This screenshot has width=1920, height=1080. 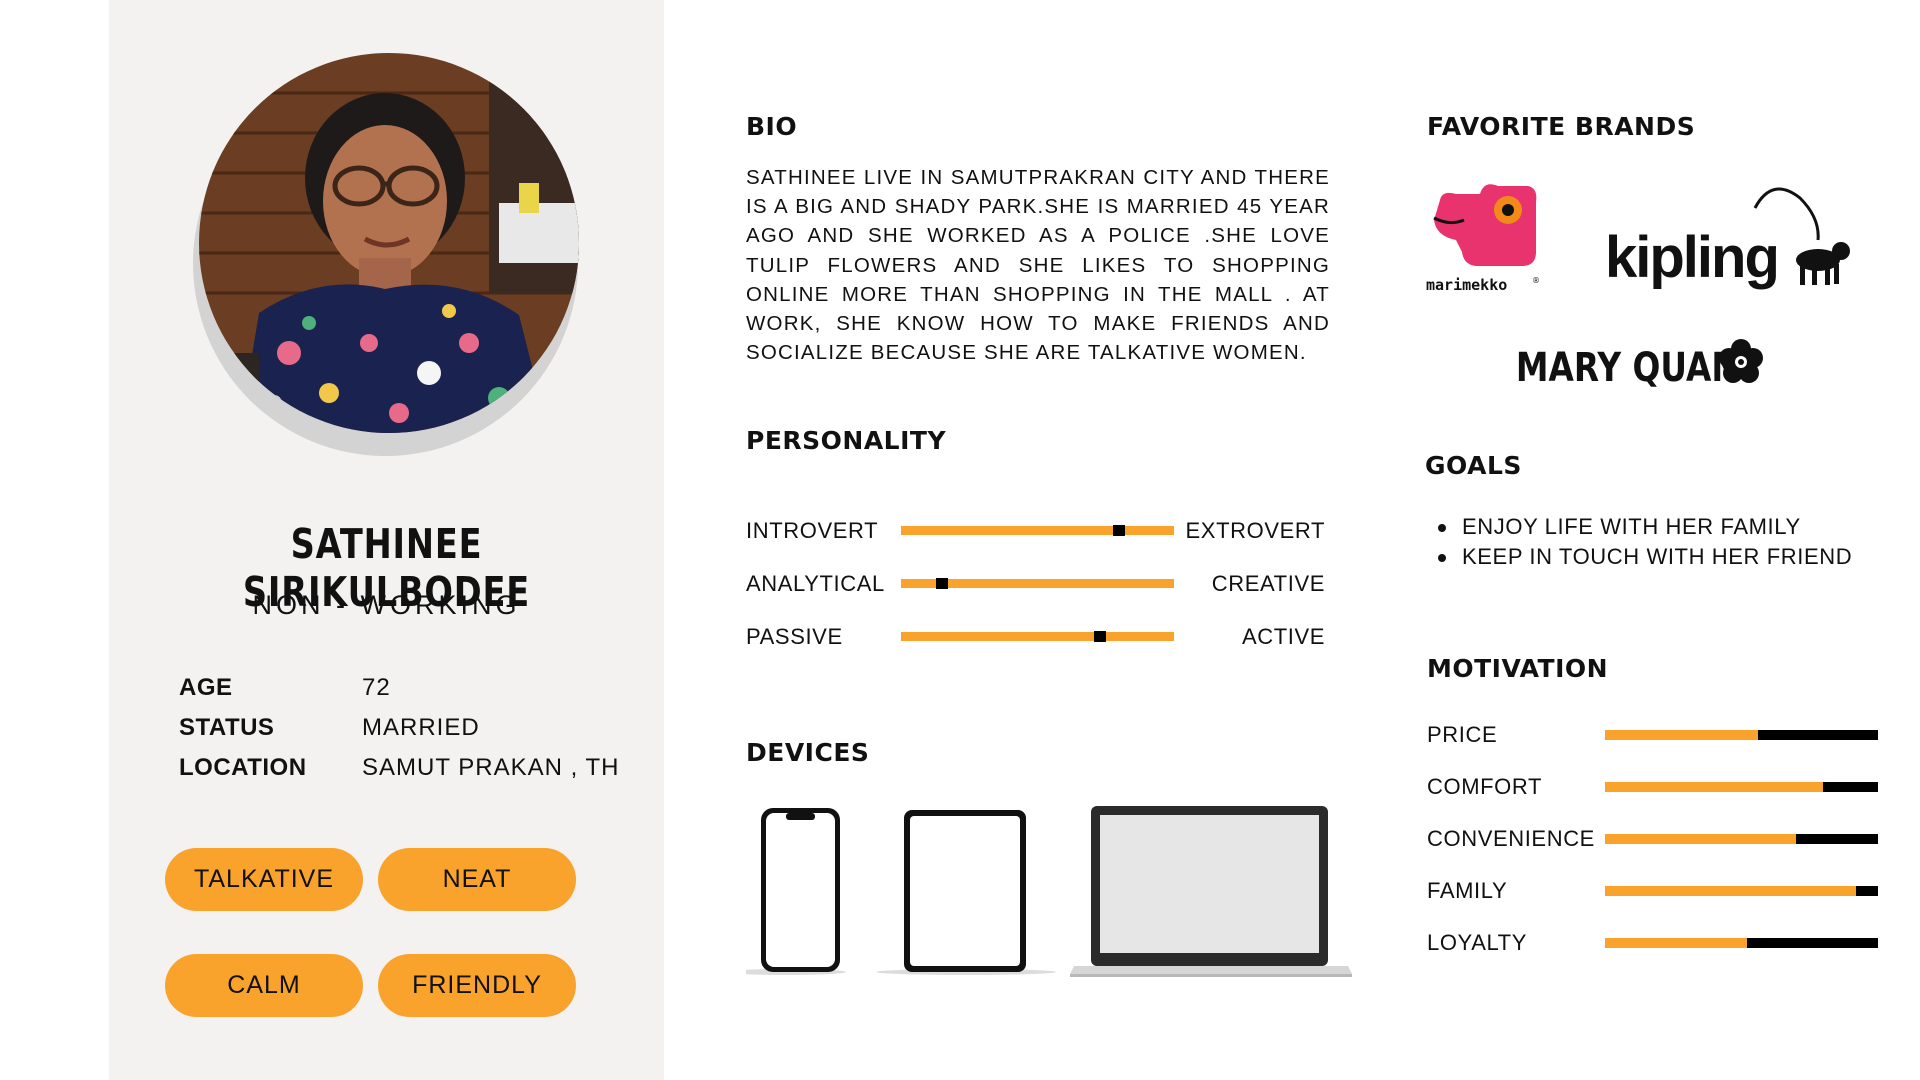 What do you see at coordinates (1477, 942) in the screenshot?
I see `motivation-label: LOYALTY` at bounding box center [1477, 942].